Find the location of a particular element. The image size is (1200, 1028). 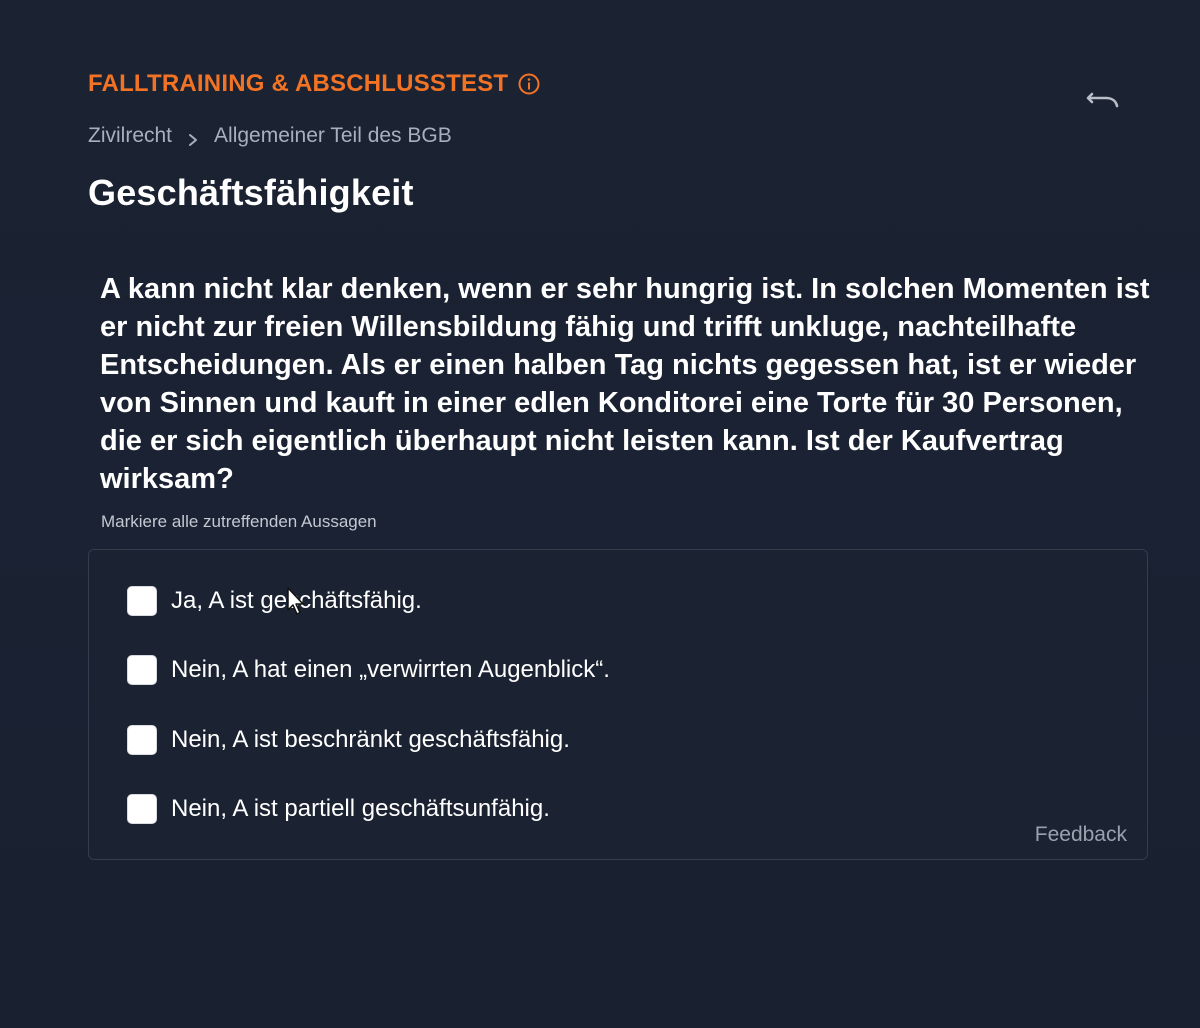

option-3-checkbox is located at coordinates (142, 740).